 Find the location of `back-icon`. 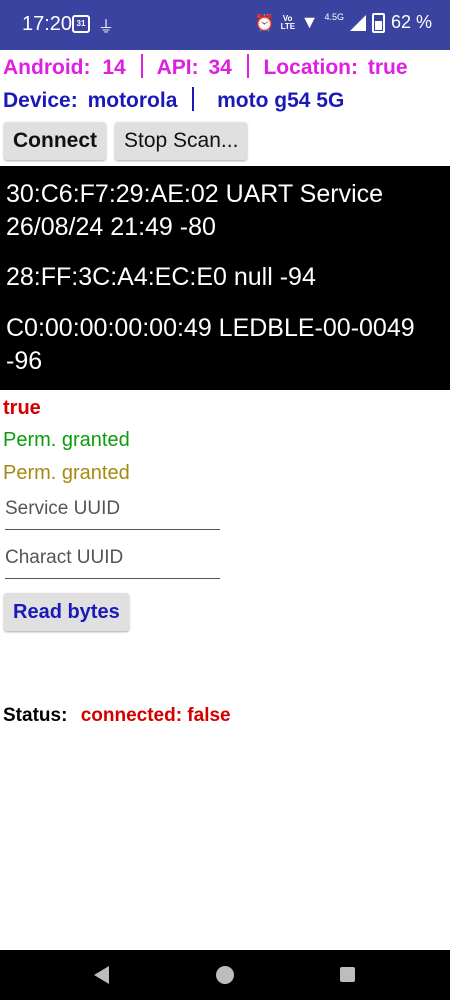

back-icon is located at coordinates (101, 975).